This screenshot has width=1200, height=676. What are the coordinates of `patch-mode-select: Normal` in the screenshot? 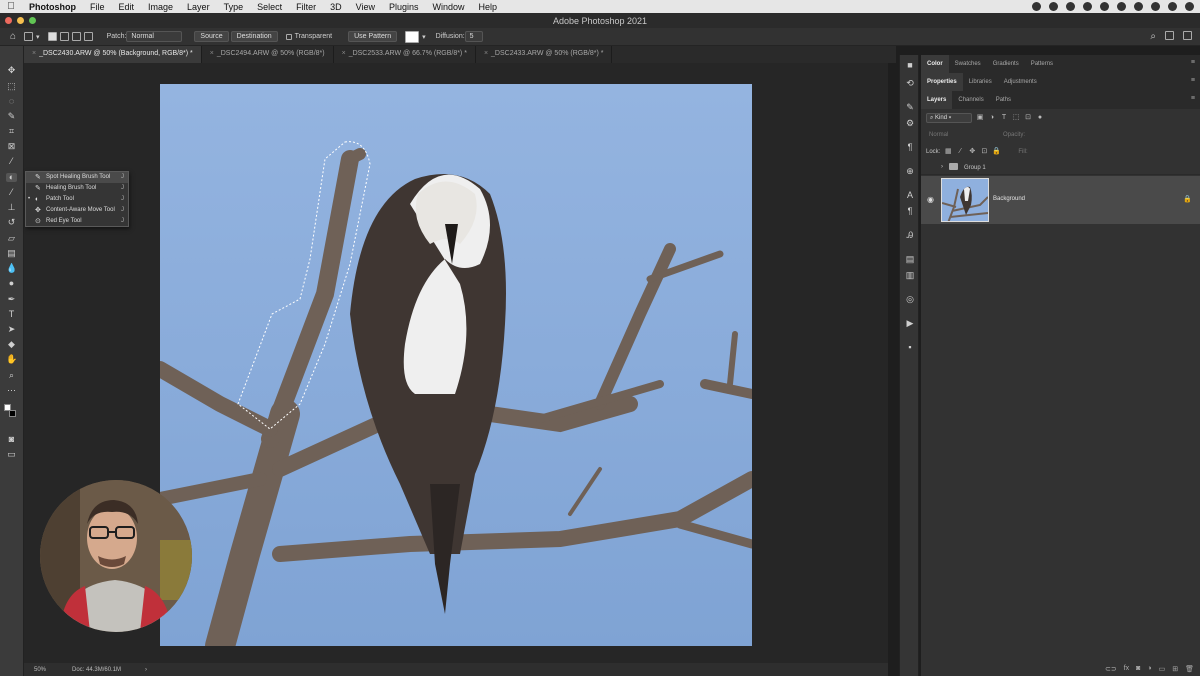 It's located at (154, 36).